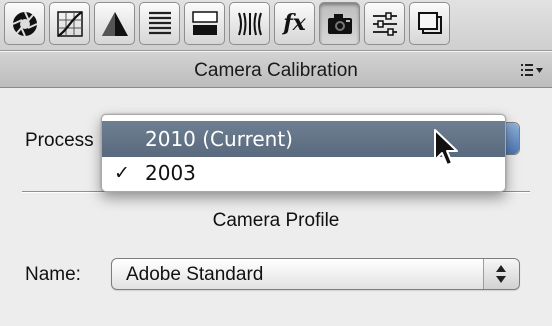 The image size is (552, 326). I want to click on profile-name-value: Adobe Standard, so click(195, 274).